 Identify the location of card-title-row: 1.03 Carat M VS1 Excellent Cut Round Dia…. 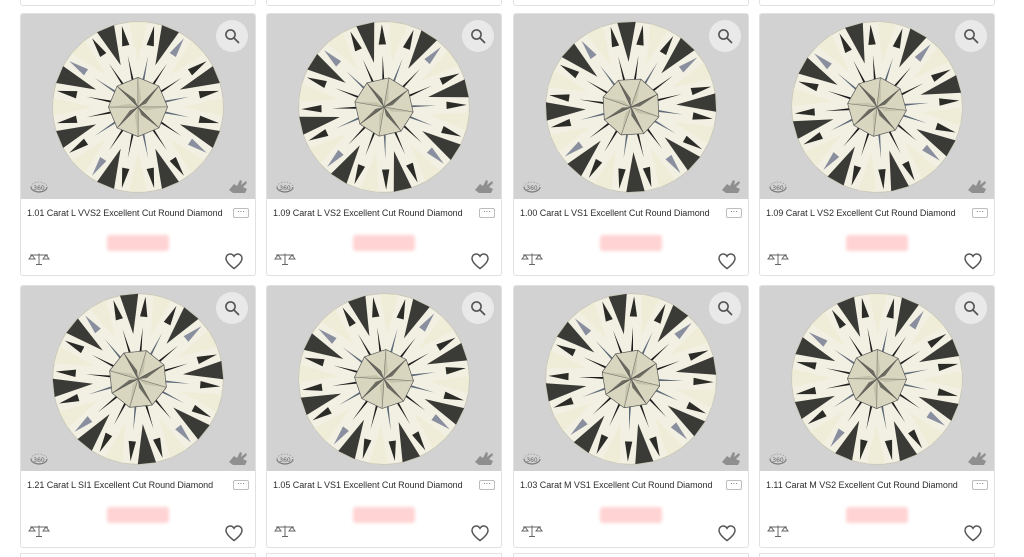
(631, 485).